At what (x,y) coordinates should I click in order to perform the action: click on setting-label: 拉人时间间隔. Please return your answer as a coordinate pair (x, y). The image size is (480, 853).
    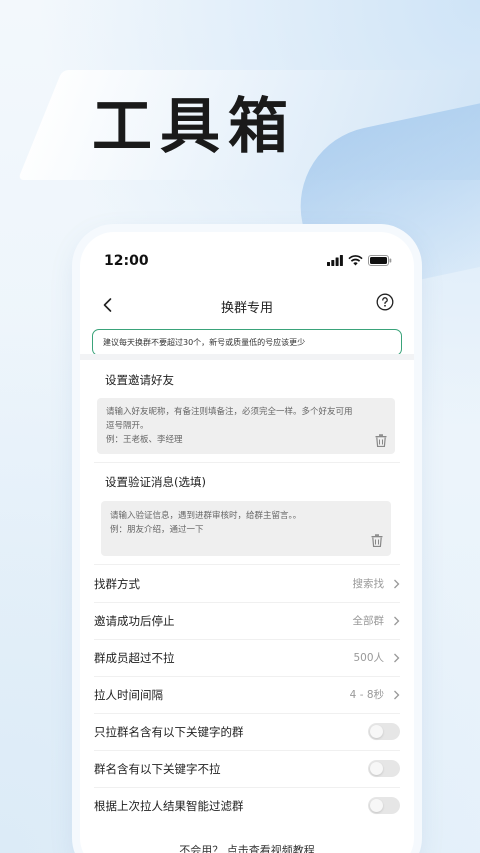
    Looking at the image, I should click on (128, 694).